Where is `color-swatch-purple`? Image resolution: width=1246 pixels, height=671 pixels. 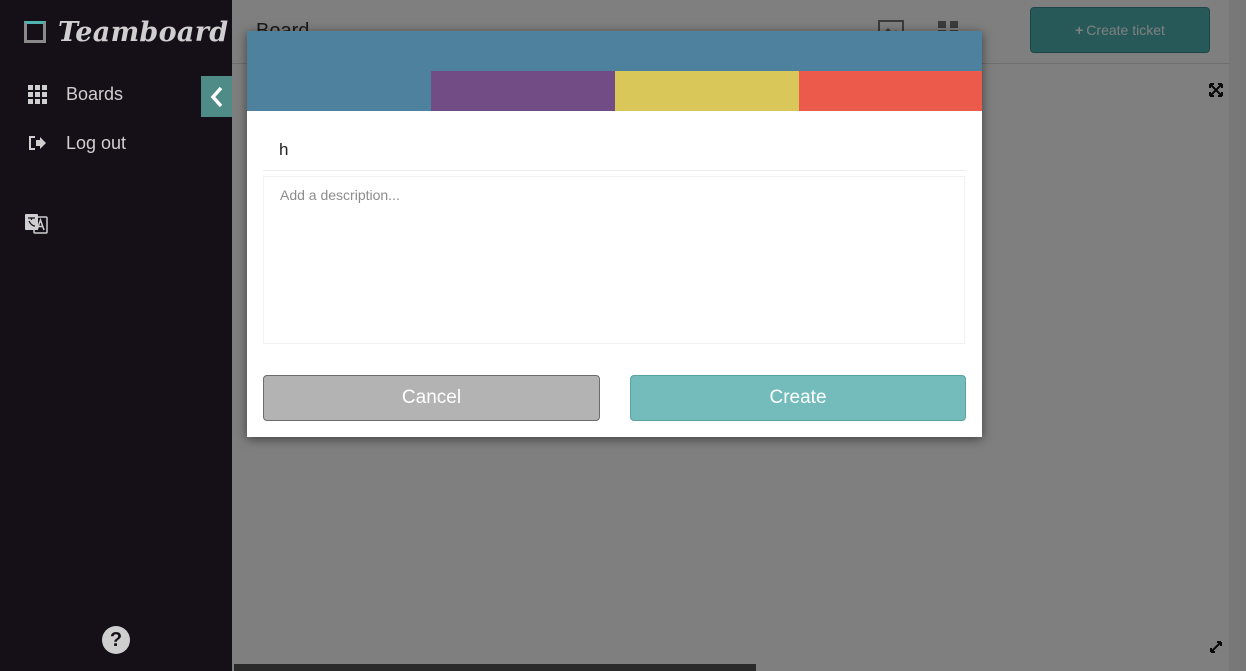
color-swatch-purple is located at coordinates (523, 91).